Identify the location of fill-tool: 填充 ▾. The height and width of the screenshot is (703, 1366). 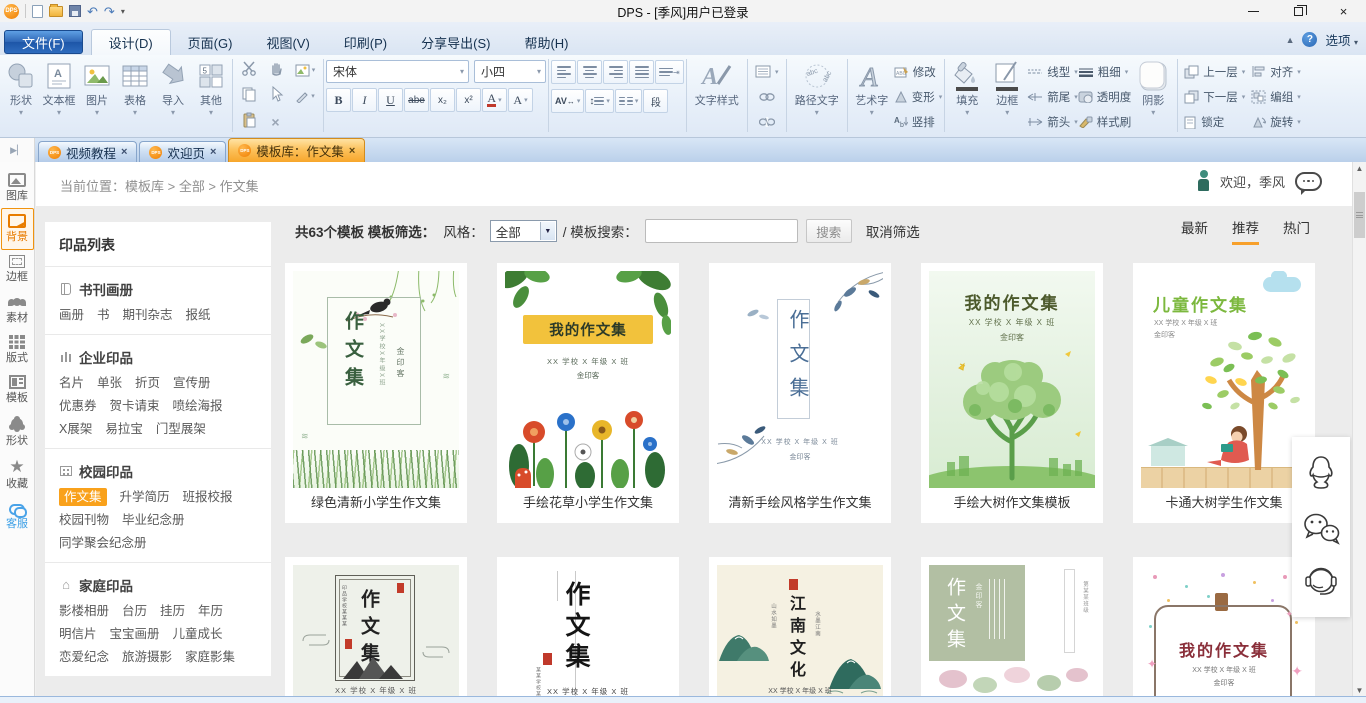
(967, 95).